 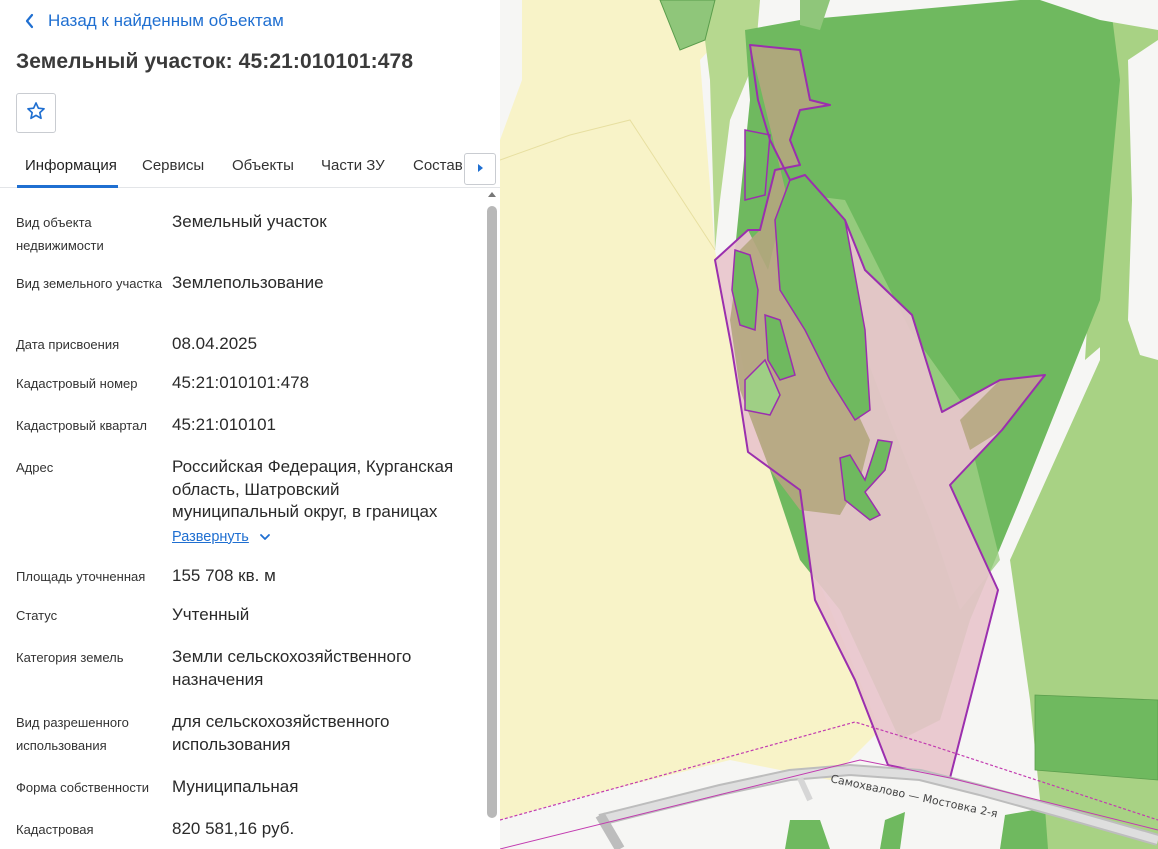 What do you see at coordinates (248, 282) in the screenshot?
I see `info-value: Землепользование` at bounding box center [248, 282].